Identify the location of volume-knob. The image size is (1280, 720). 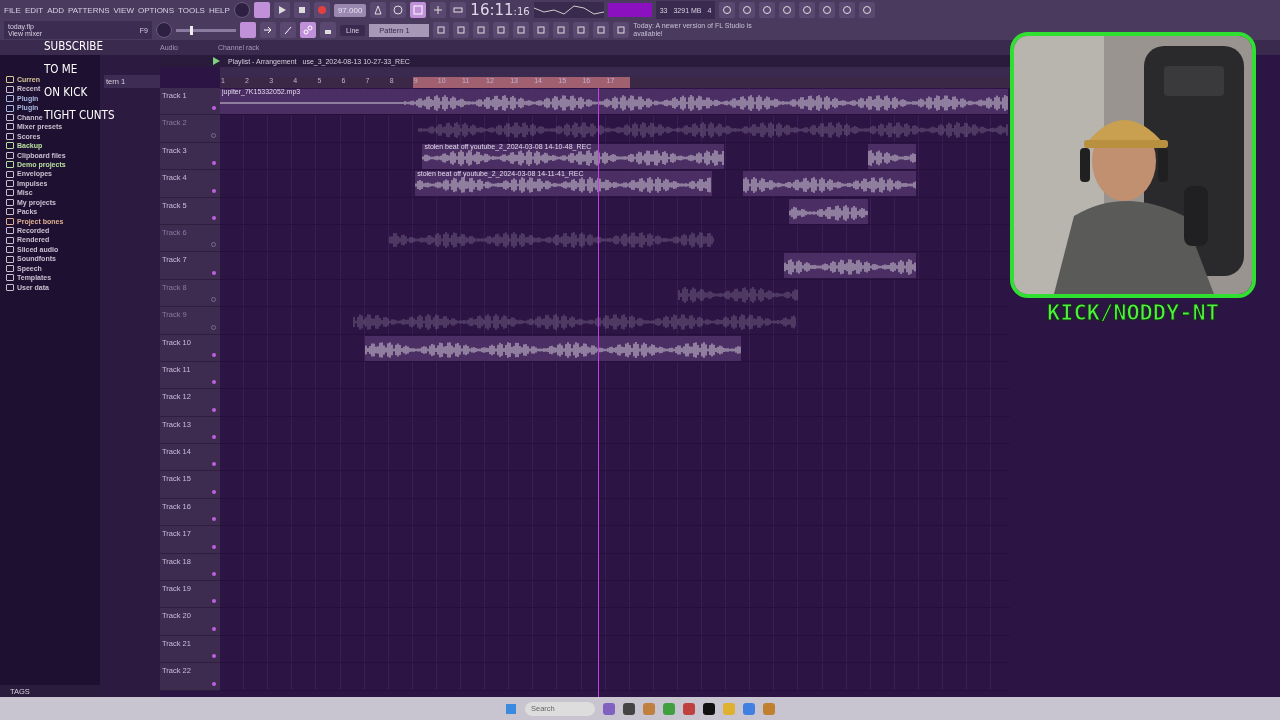
(241, 10).